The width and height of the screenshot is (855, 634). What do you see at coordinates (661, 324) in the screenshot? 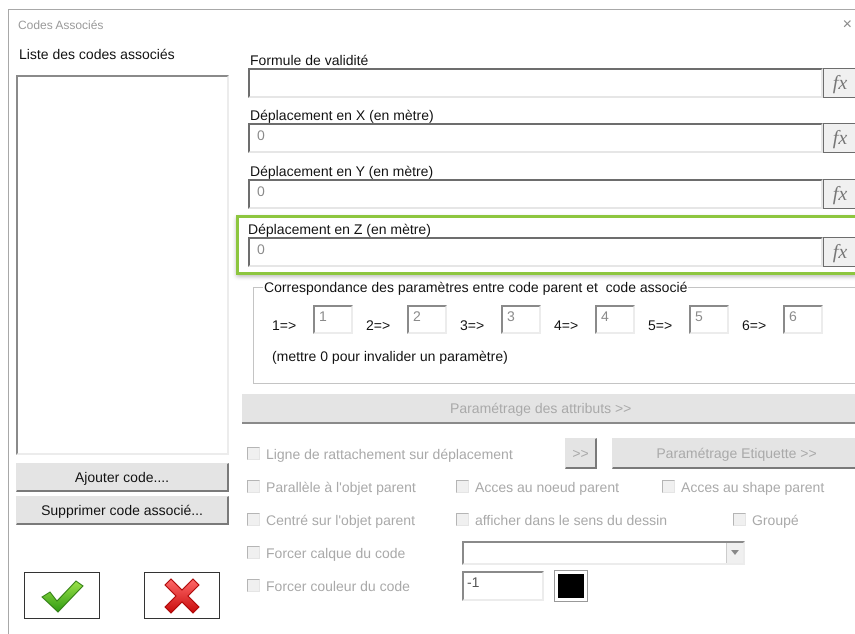
I see `parameter-label: 5=>` at bounding box center [661, 324].